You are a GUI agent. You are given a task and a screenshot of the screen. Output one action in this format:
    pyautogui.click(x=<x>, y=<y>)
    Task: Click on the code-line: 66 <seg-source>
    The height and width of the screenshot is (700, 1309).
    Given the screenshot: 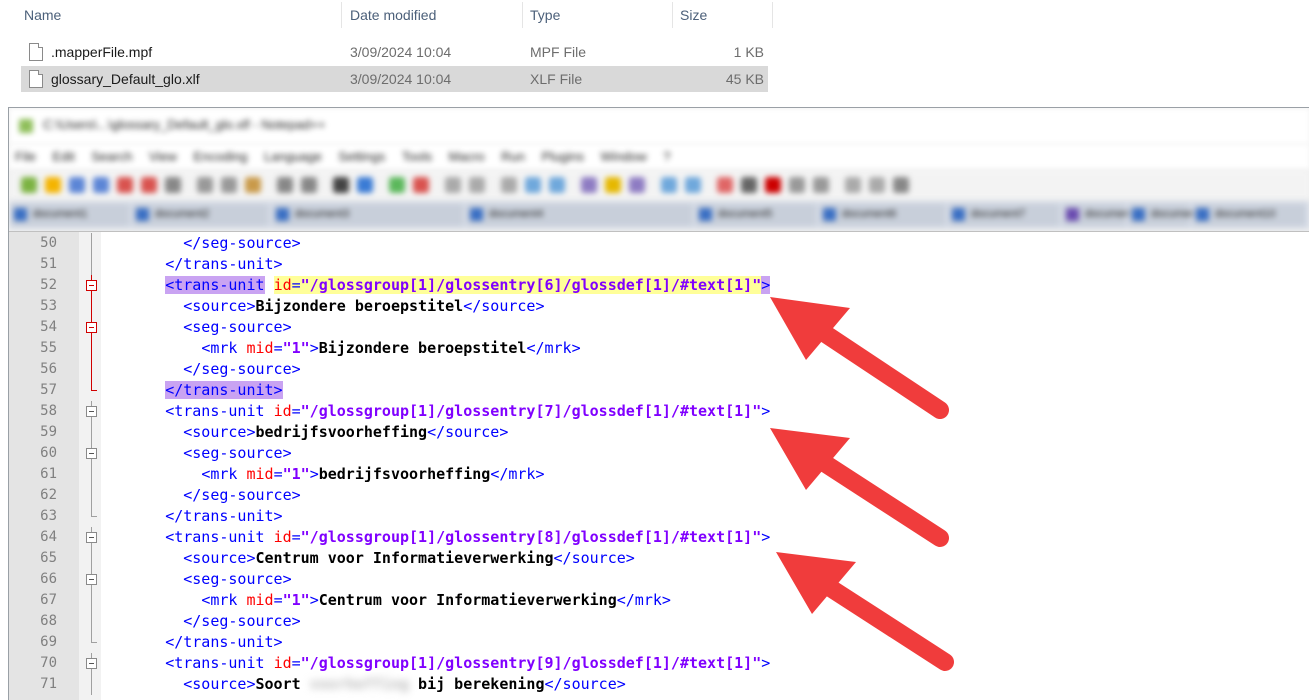 What is the action you would take?
    pyautogui.click(x=674, y=579)
    